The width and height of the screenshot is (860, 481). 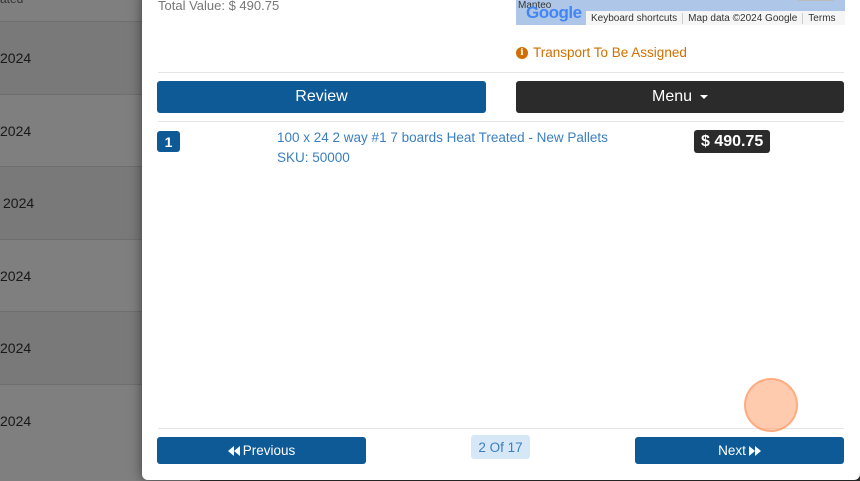 What do you see at coordinates (771, 405) in the screenshot?
I see `touch-indicator` at bounding box center [771, 405].